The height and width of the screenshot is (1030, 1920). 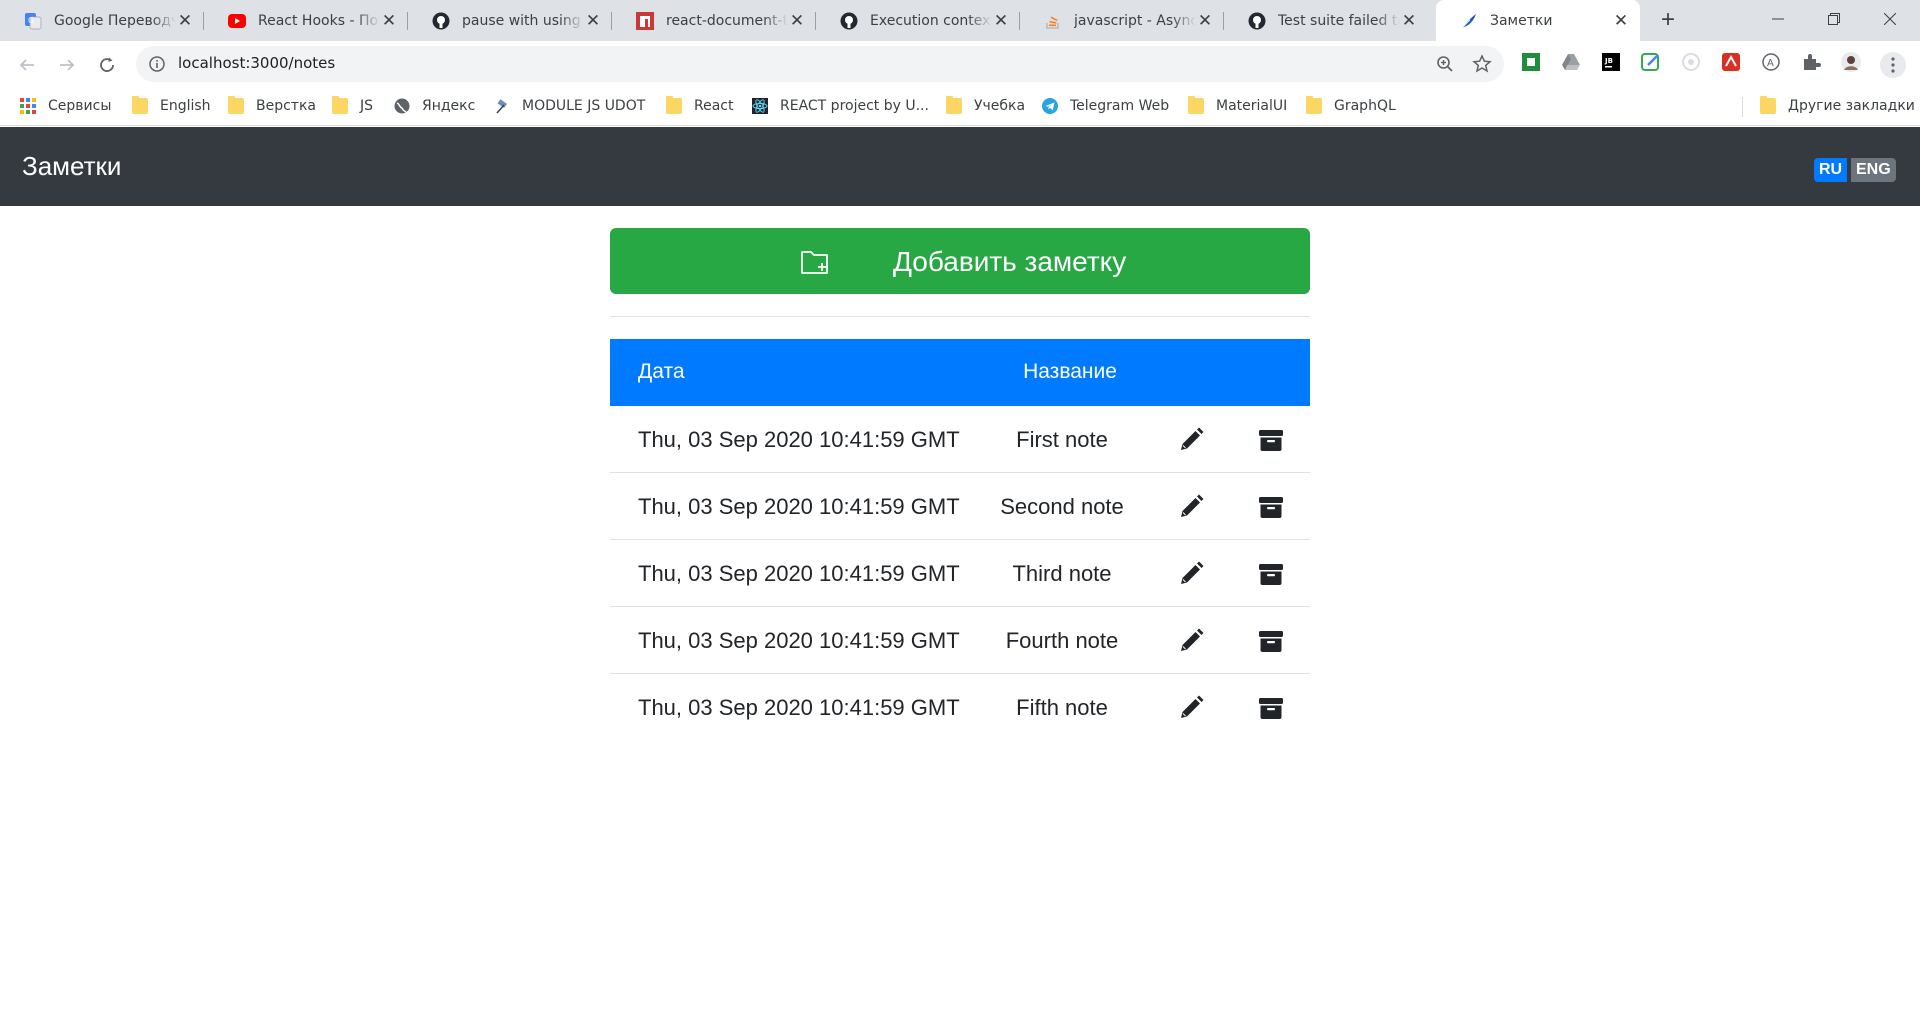 I want to click on translate-a-icon: A, so click(x=1771, y=62).